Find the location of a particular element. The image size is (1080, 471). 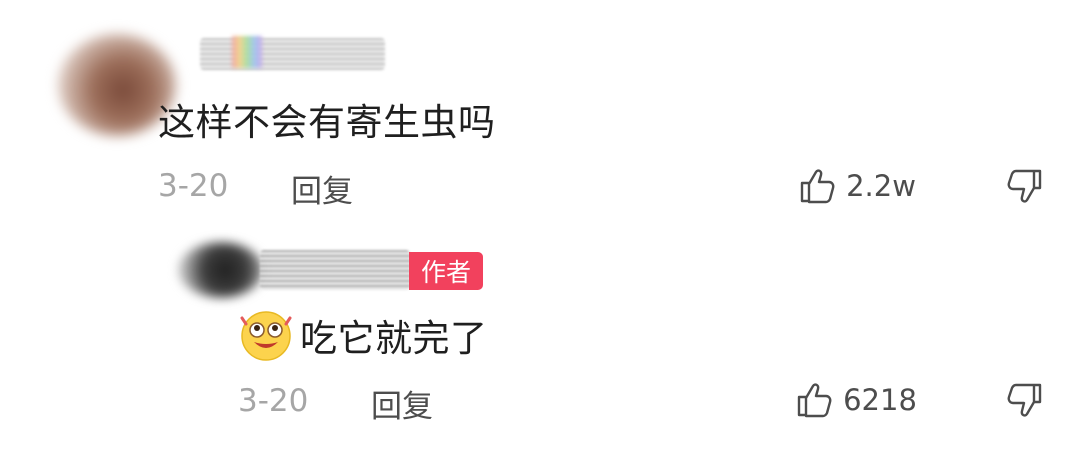

like-button: 2.2w is located at coordinates (857, 186).